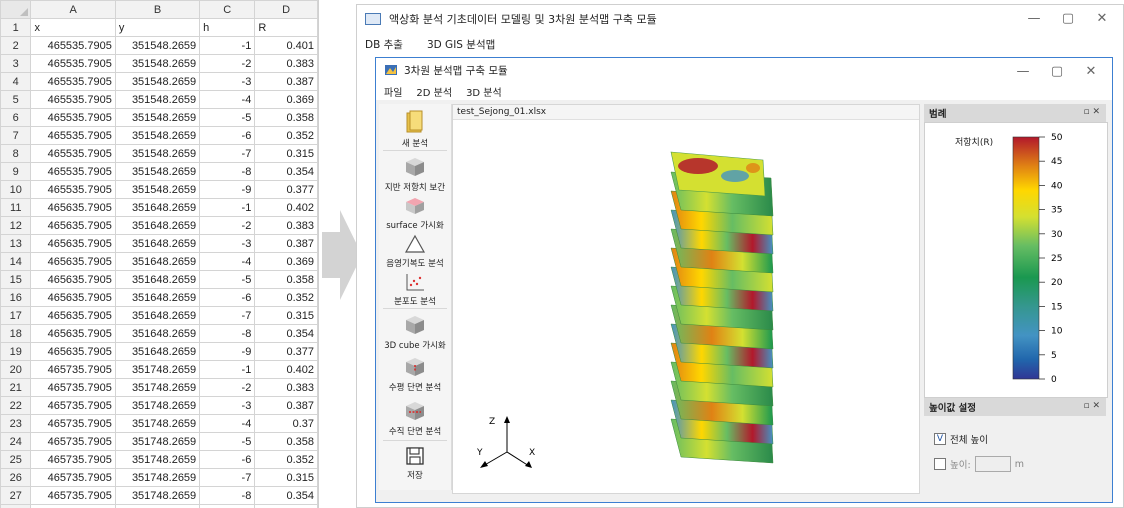 The height and width of the screenshot is (508, 1124). Describe the element at coordinates (157, 9) in the screenshot. I see `column-header-b: B` at that location.